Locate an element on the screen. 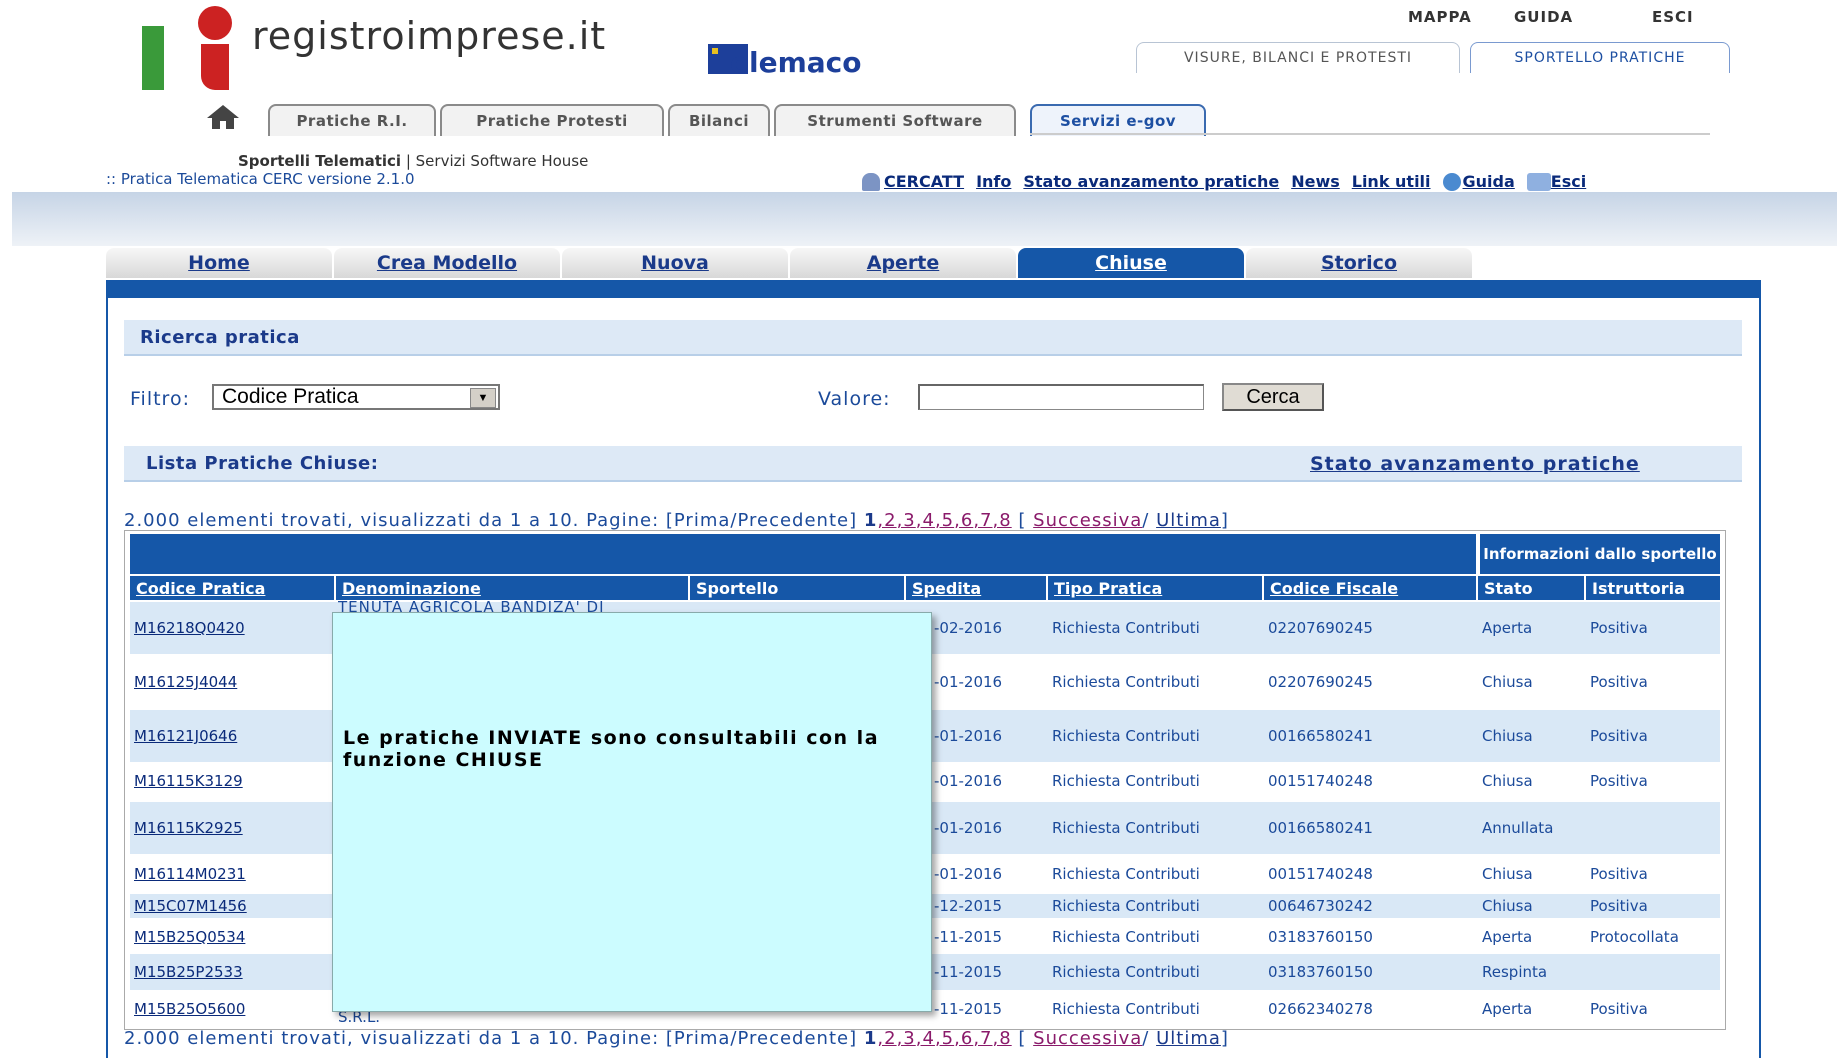  app-tab-storico: Storico is located at coordinates (1359, 263).